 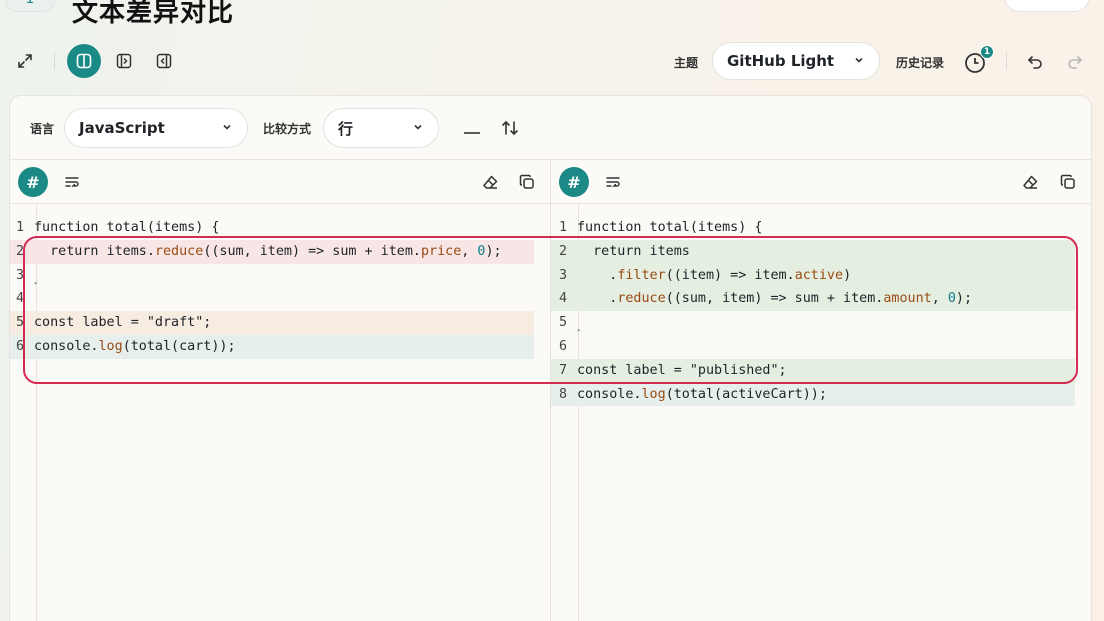 I want to click on app-icon: 1, so click(x=30, y=6).